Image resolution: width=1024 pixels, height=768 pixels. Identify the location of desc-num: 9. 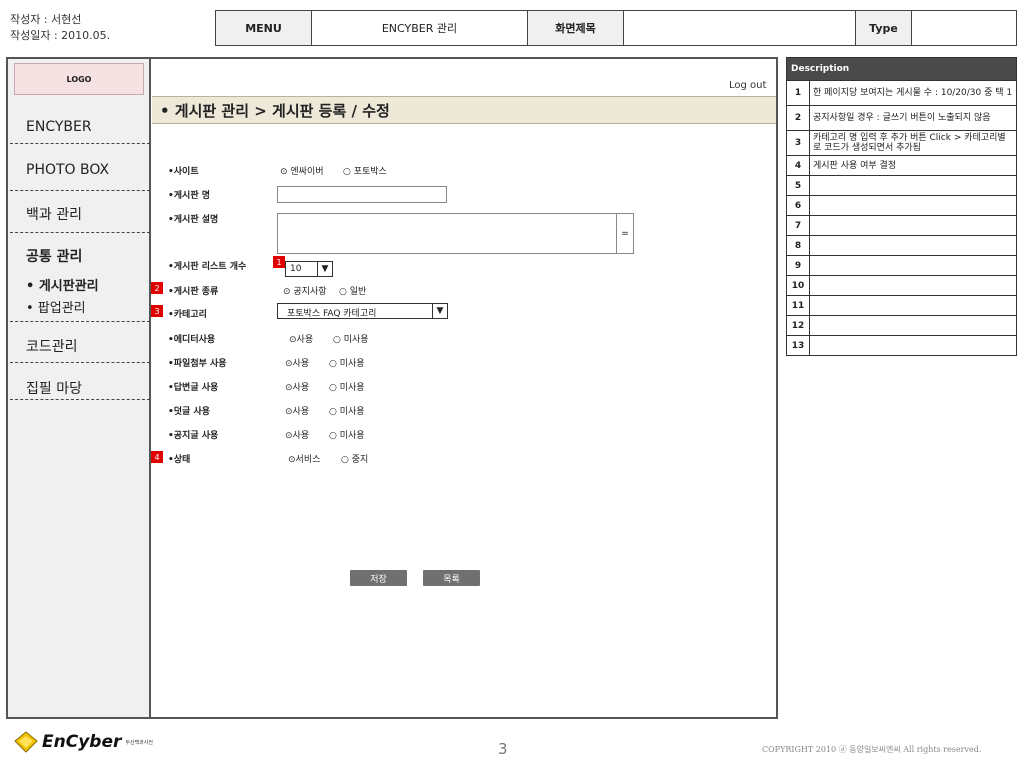
(798, 265).